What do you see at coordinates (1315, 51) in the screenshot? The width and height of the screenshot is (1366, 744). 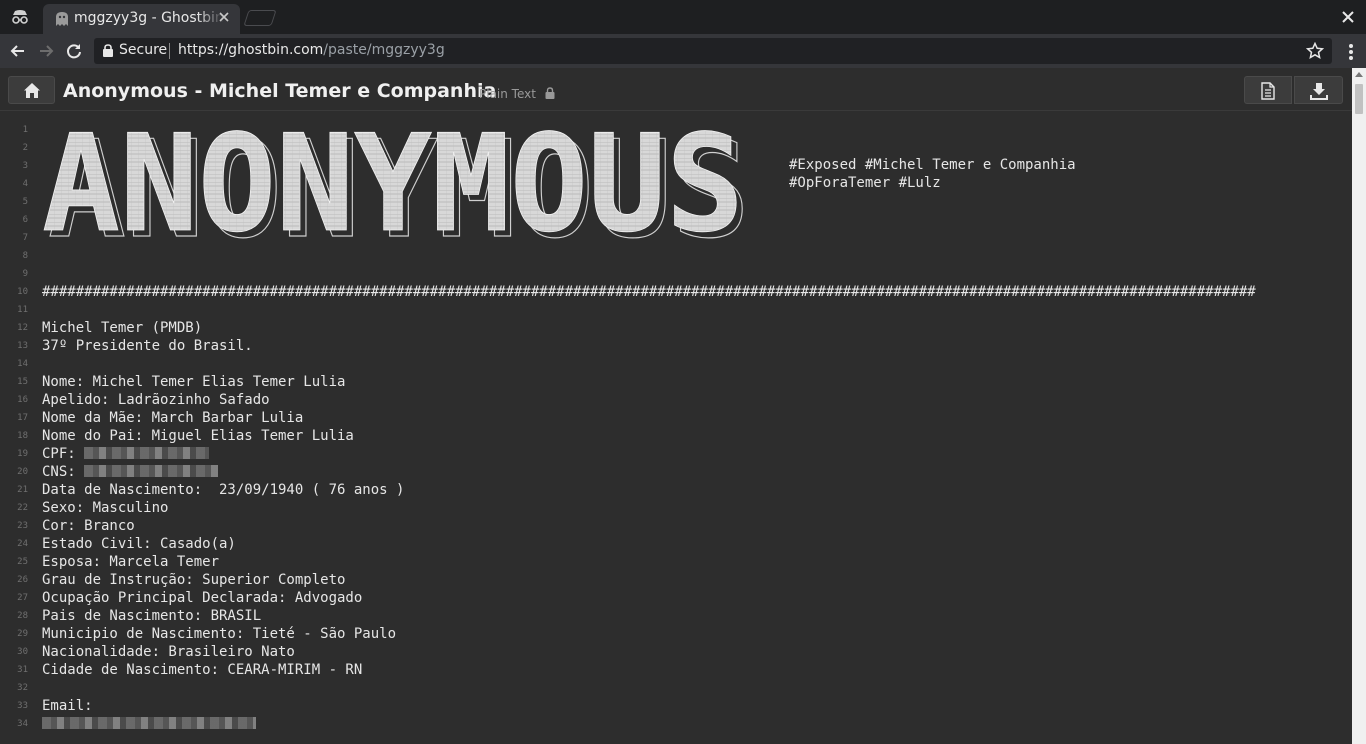 I see `bookmark-star-icon` at bounding box center [1315, 51].